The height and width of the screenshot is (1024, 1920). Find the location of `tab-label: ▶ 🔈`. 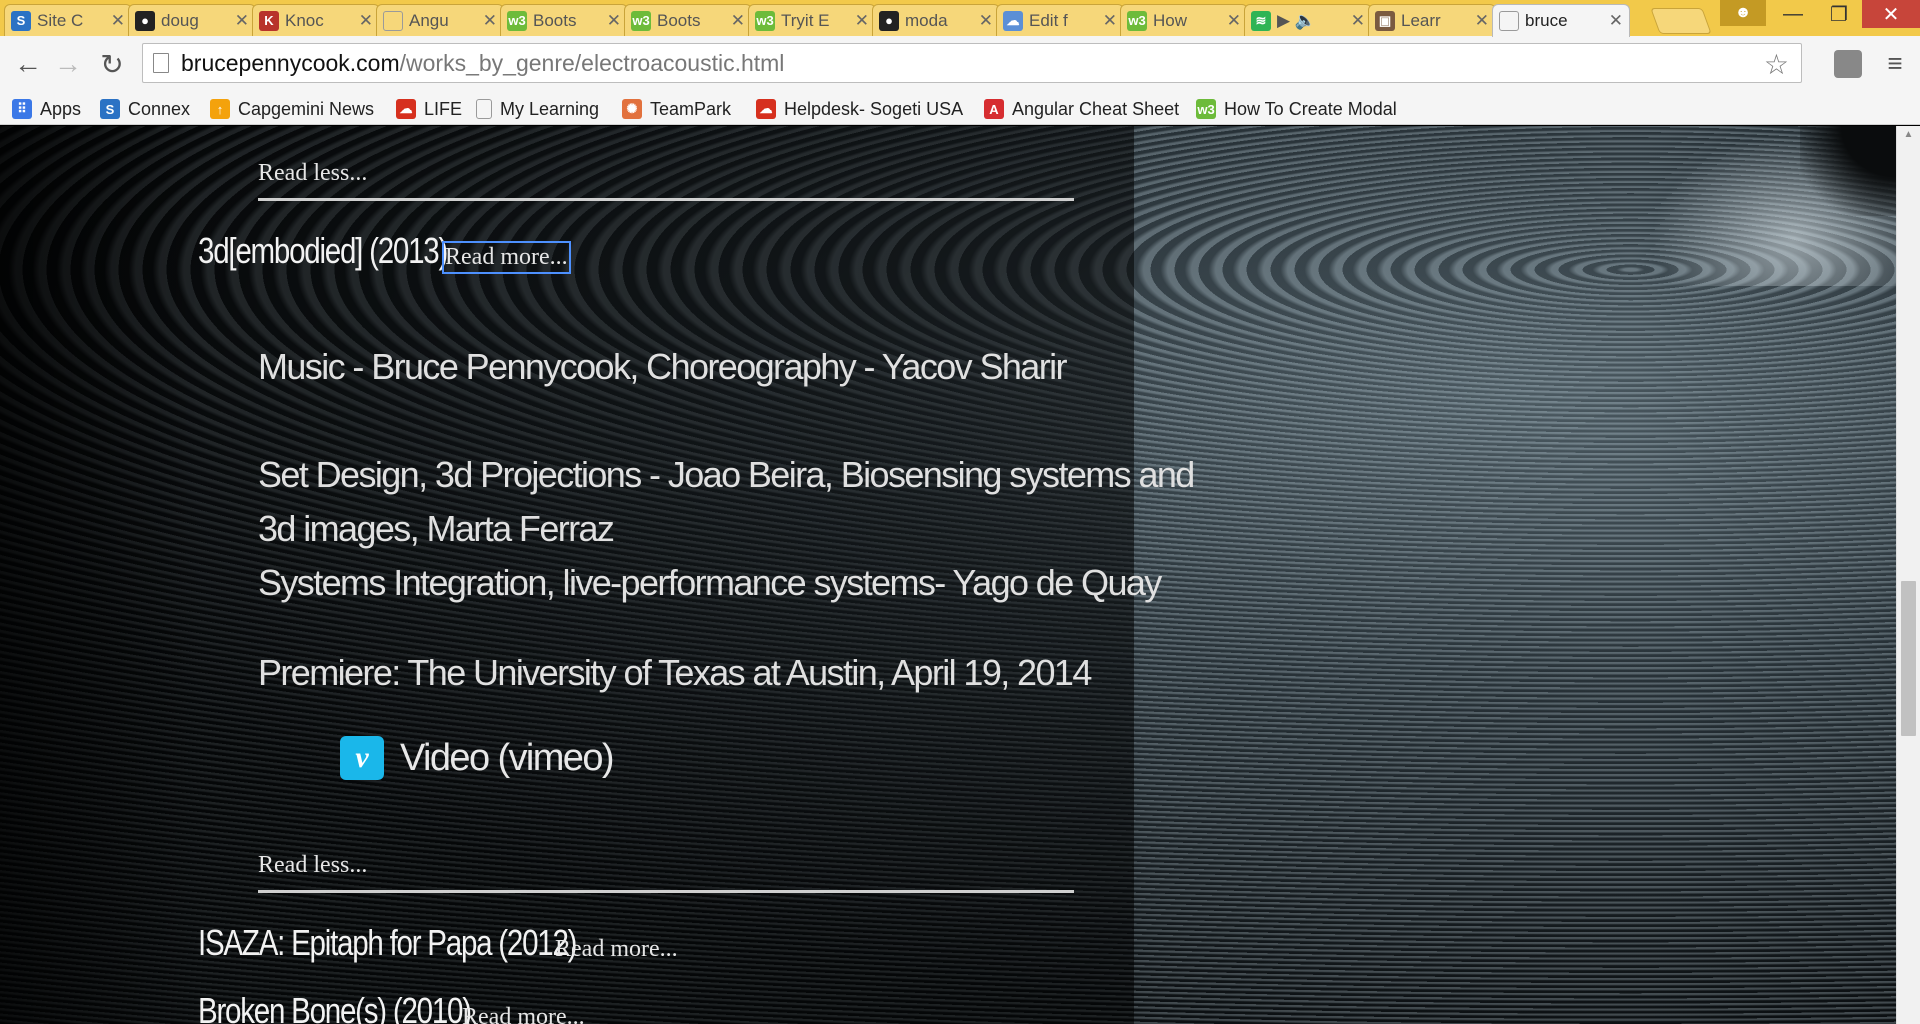

tab-label: ▶ 🔈 is located at coordinates (1296, 20).